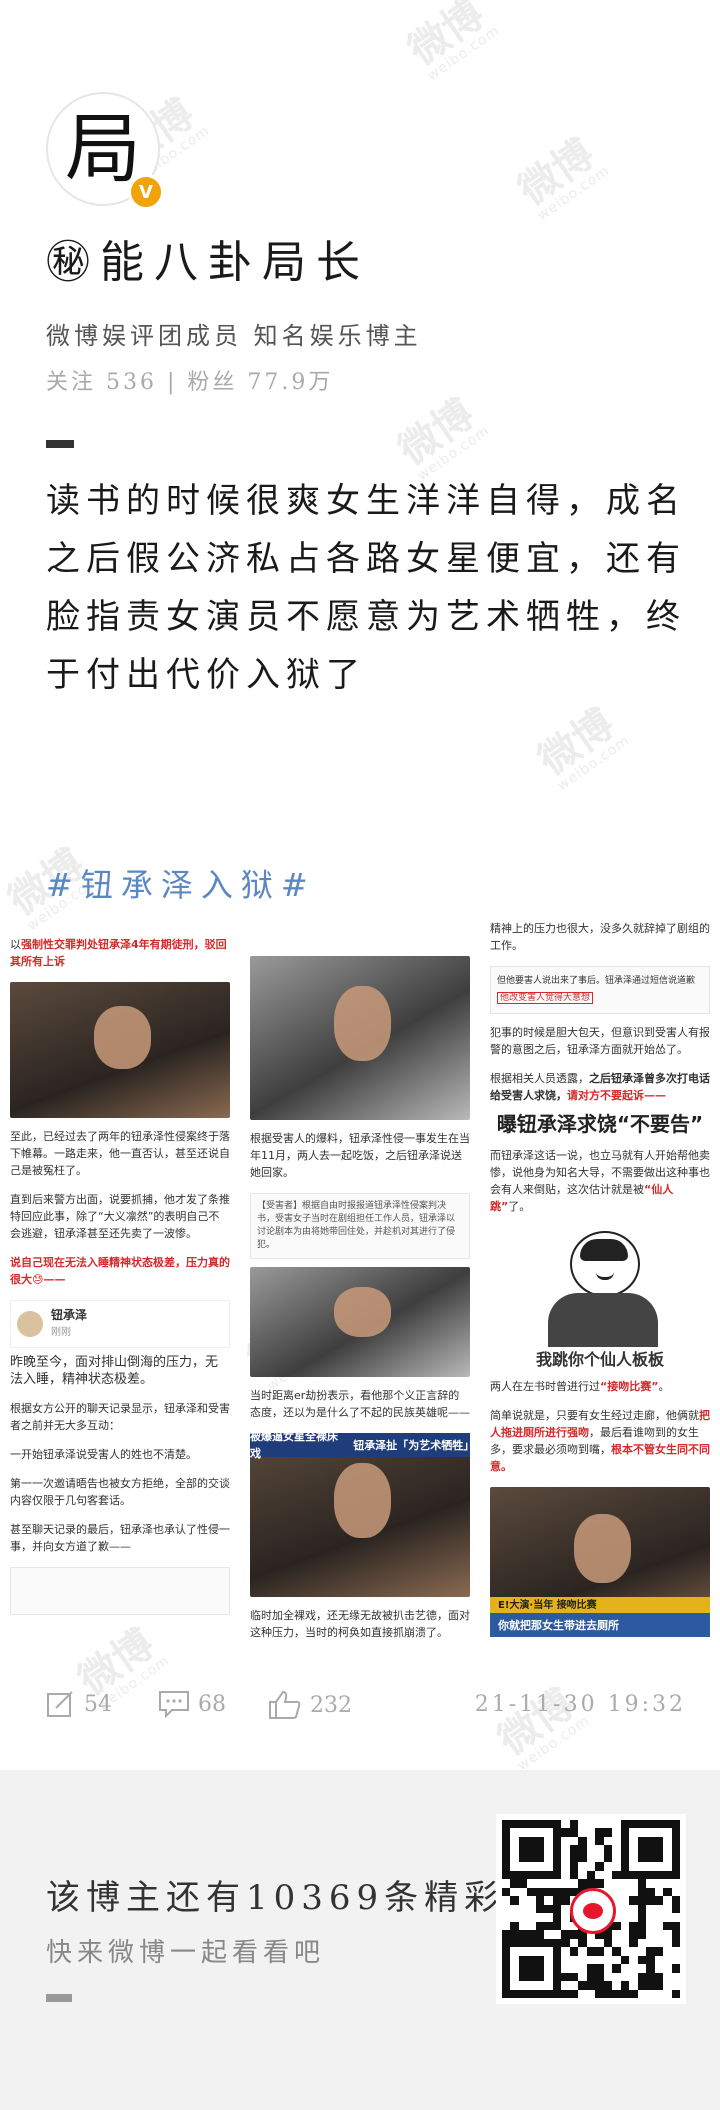  What do you see at coordinates (174, 1704) in the screenshot?
I see `comment-icon` at bounding box center [174, 1704].